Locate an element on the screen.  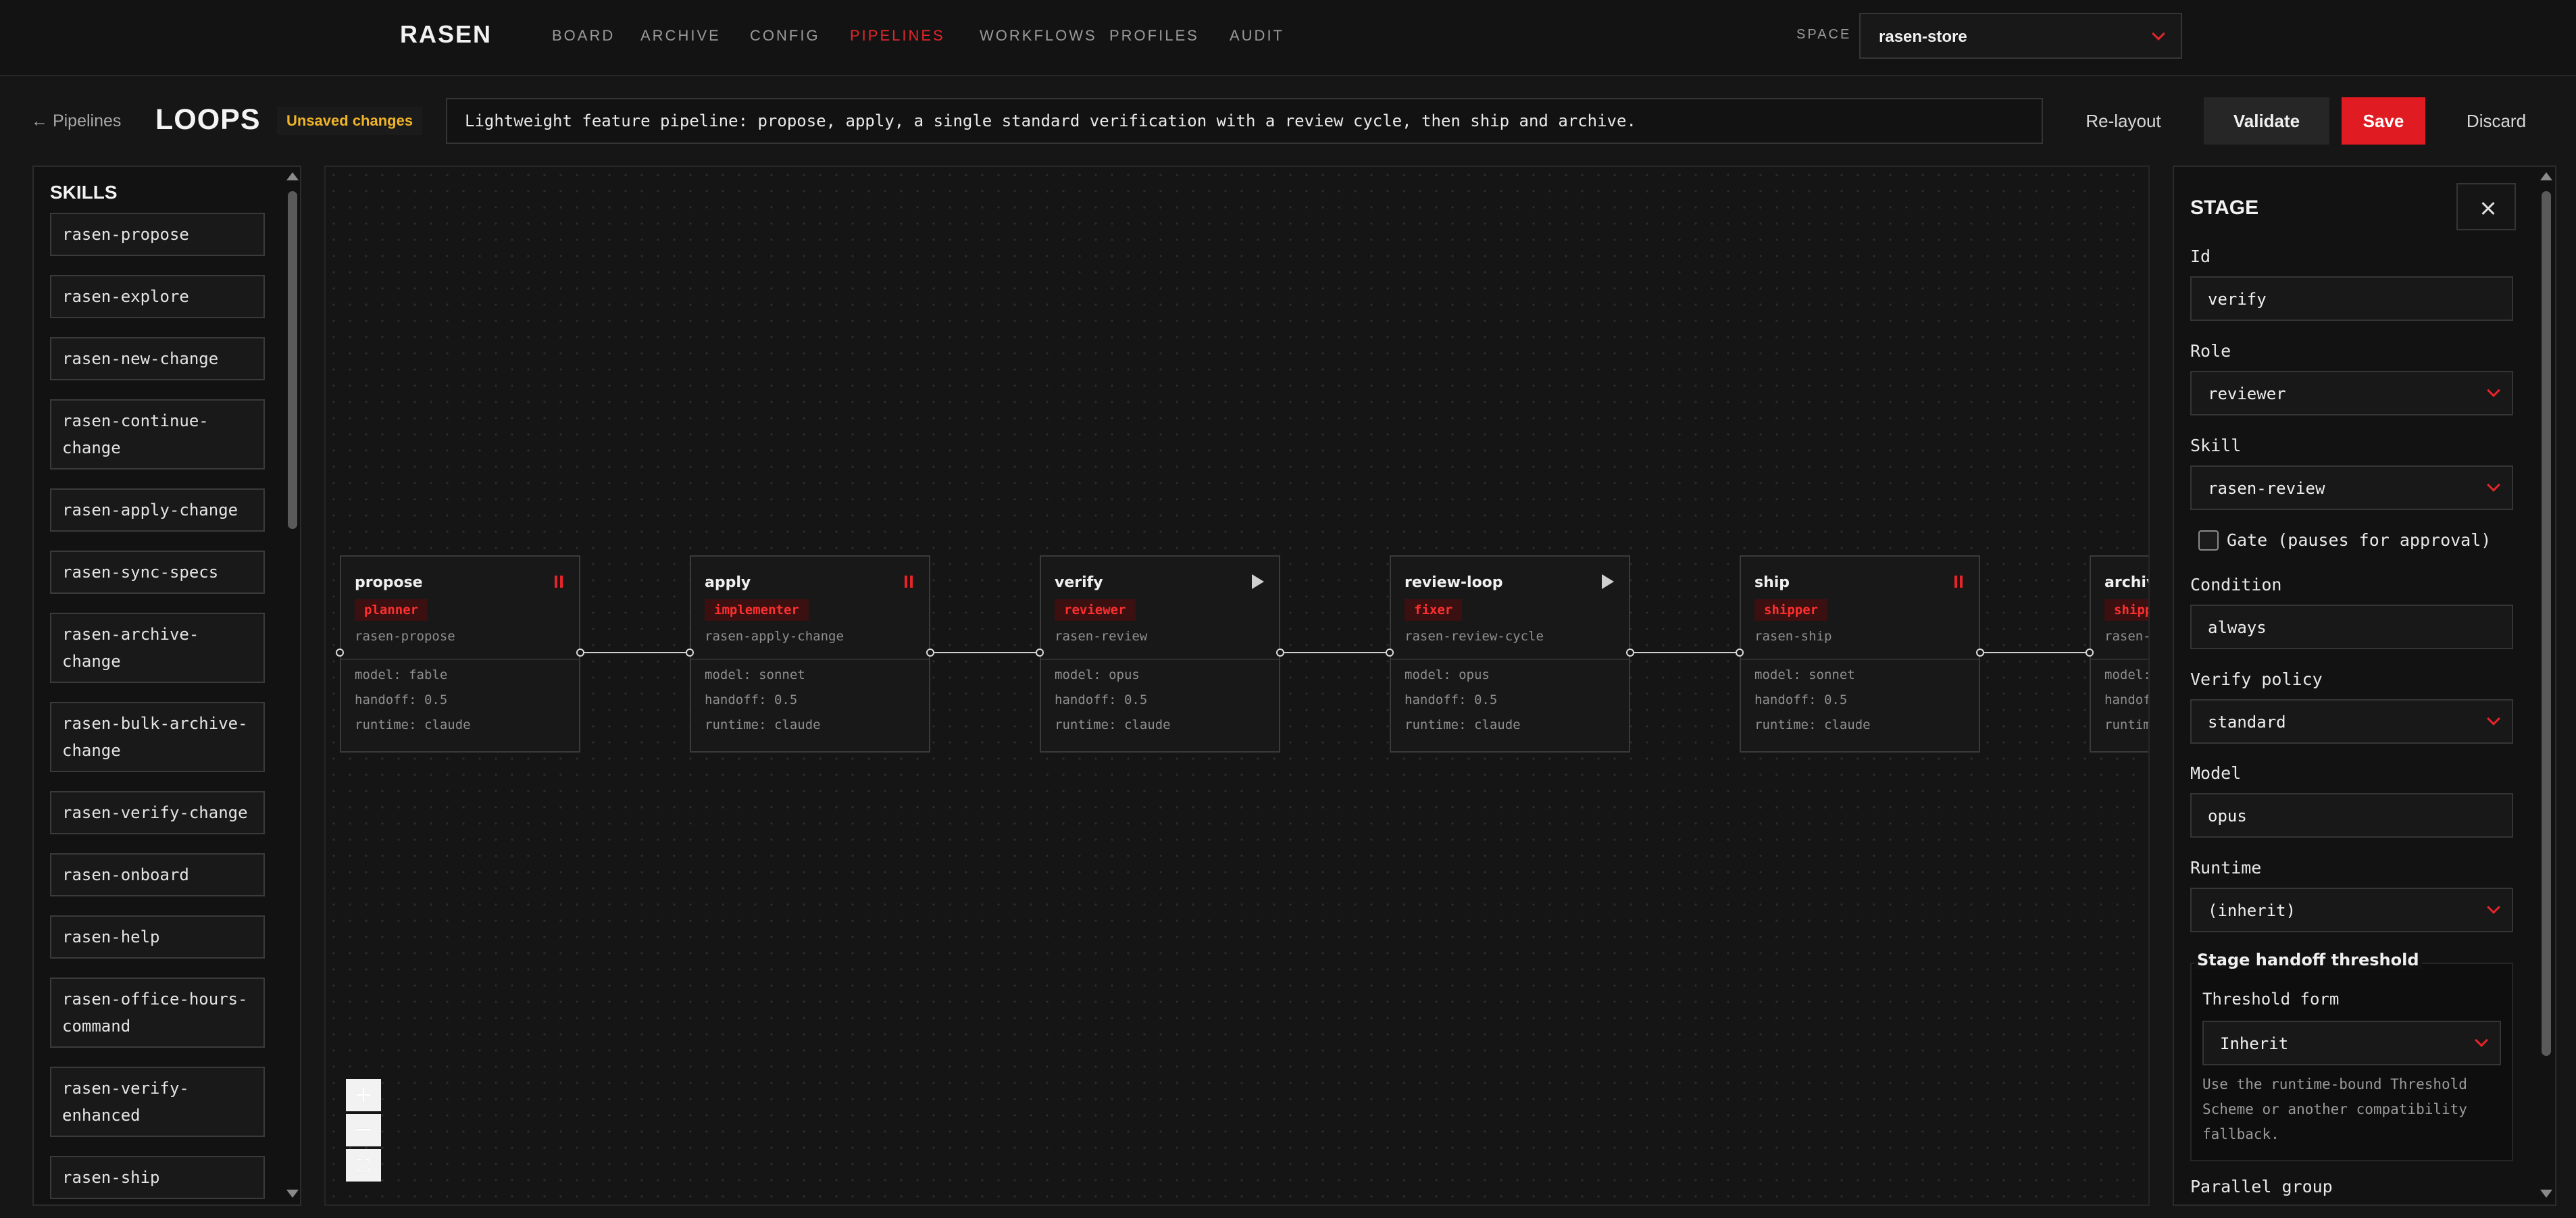
skill-select: rasen-review is located at coordinates (2351, 487).